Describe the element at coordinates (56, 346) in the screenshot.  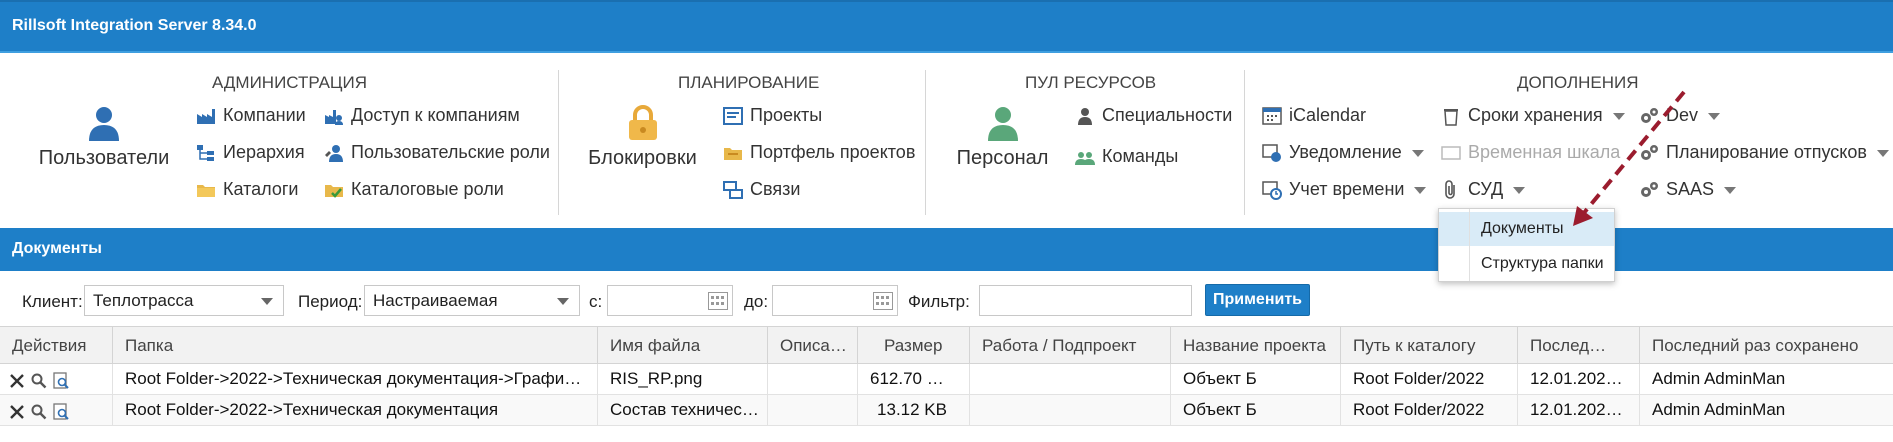
I see `column-header-actions: Действия` at that location.